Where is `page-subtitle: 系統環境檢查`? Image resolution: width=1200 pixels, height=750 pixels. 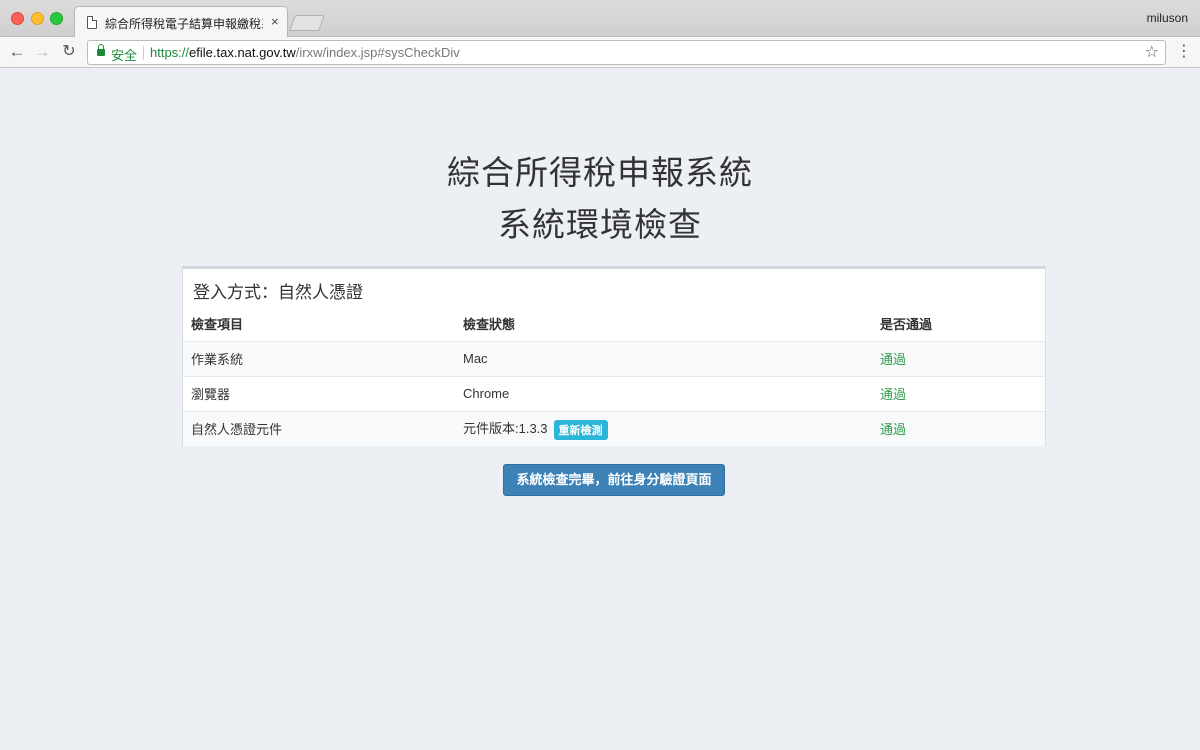 page-subtitle: 系統環境檢查 is located at coordinates (600, 224).